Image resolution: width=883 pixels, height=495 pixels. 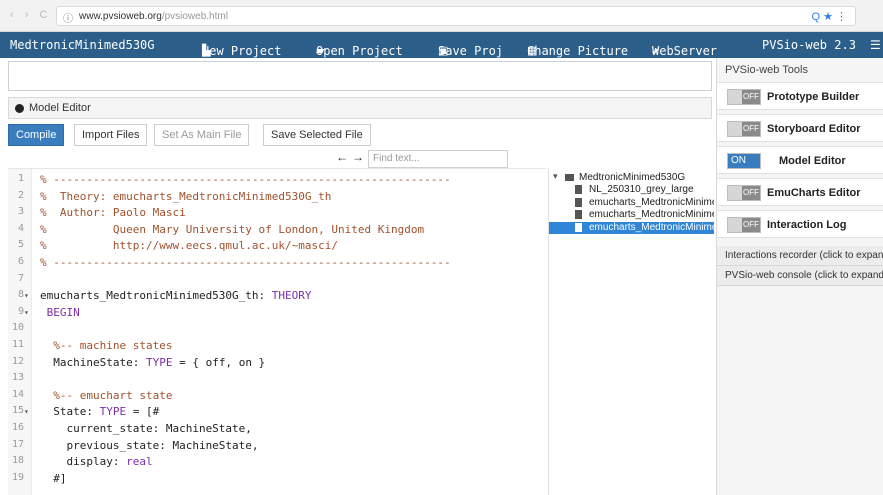 What do you see at coordinates (19, 108) in the screenshot?
I see `collapse-dot-icon` at bounding box center [19, 108].